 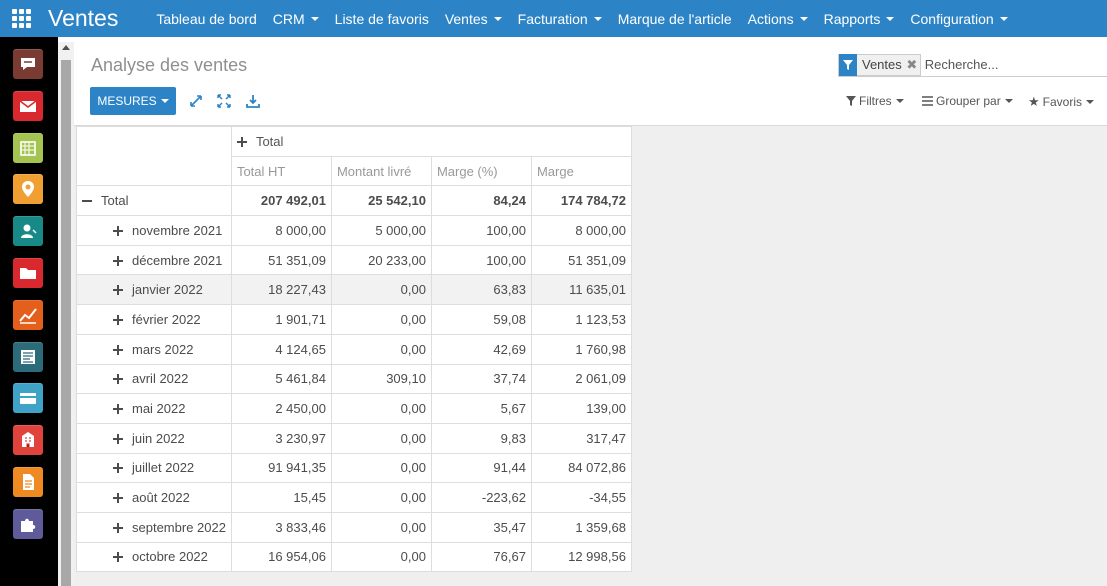 What do you see at coordinates (154, 408) in the screenshot?
I see `row-header: mai 2022` at bounding box center [154, 408].